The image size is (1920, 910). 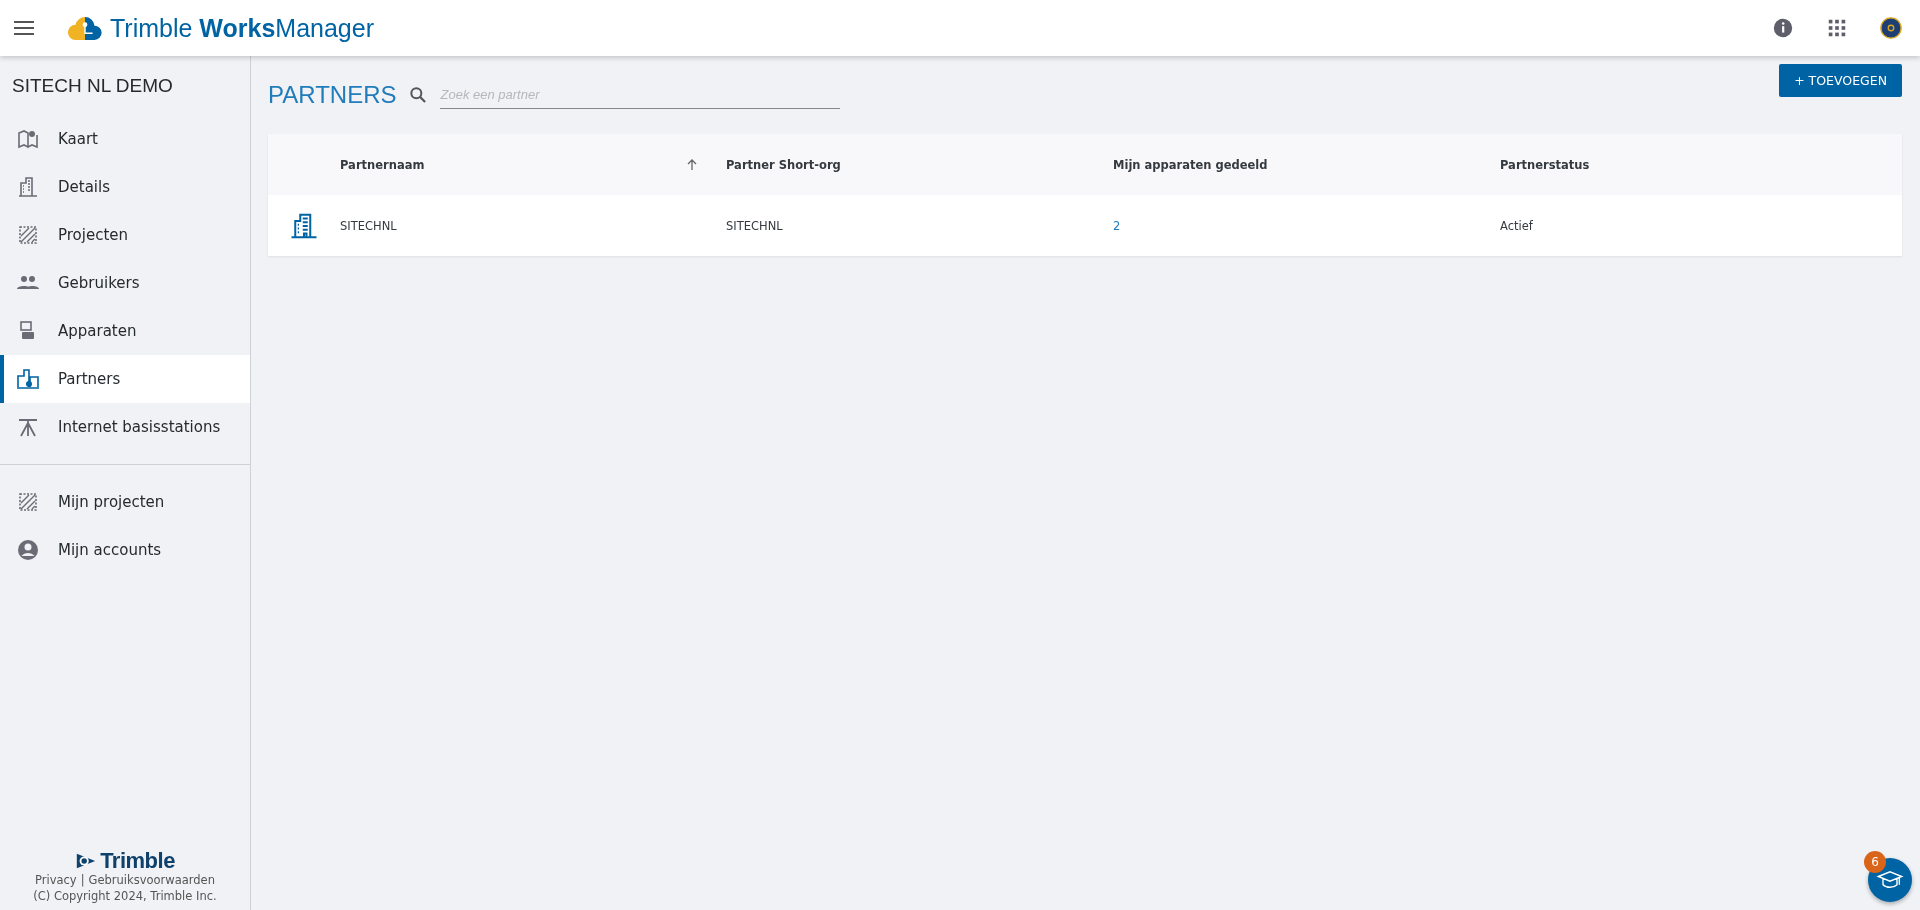 What do you see at coordinates (78, 139) in the screenshot?
I see `nav-label: Kaart` at bounding box center [78, 139].